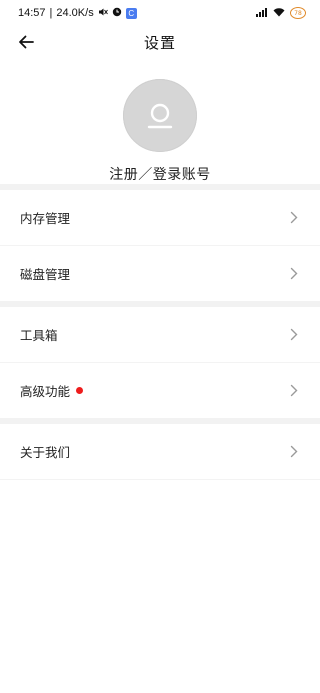 This screenshot has width=320, height=693. Describe the element at coordinates (160, 335) in the screenshot. I see `menu-item-toolbox: 工具箱` at that location.